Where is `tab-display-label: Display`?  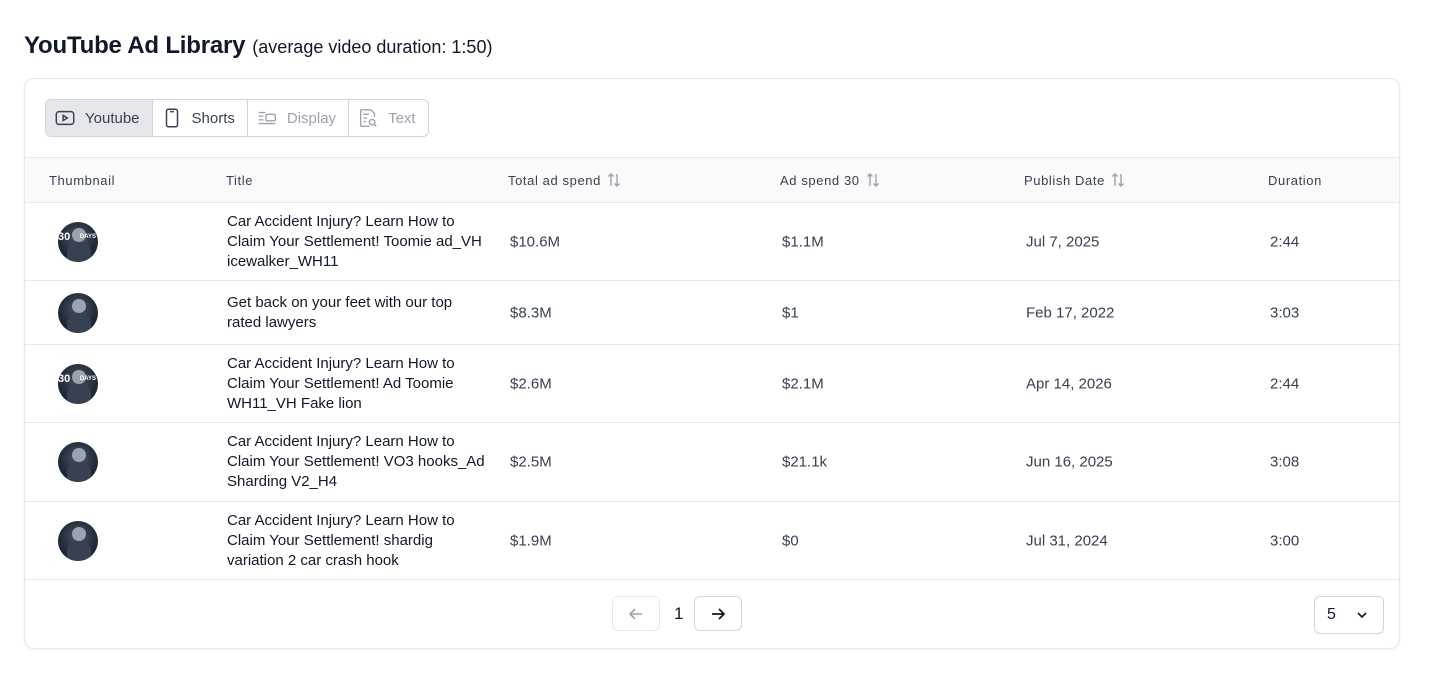 tab-display-label: Display is located at coordinates (311, 118).